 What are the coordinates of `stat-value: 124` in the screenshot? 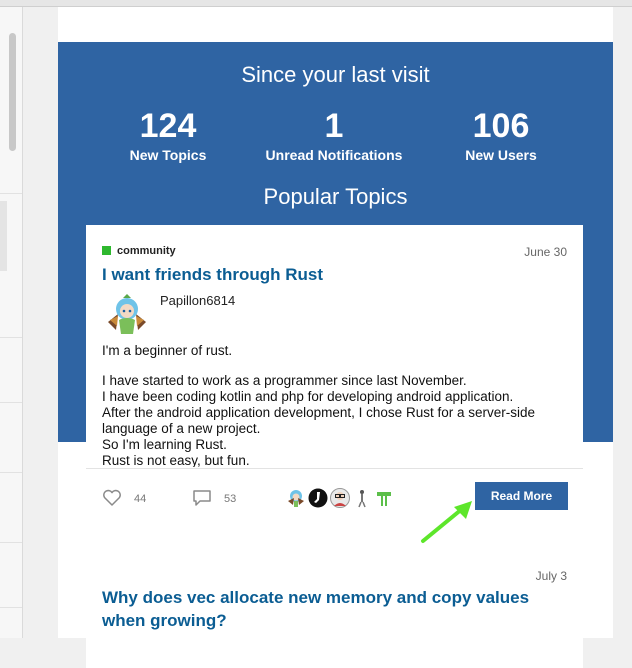 It's located at (168, 126).